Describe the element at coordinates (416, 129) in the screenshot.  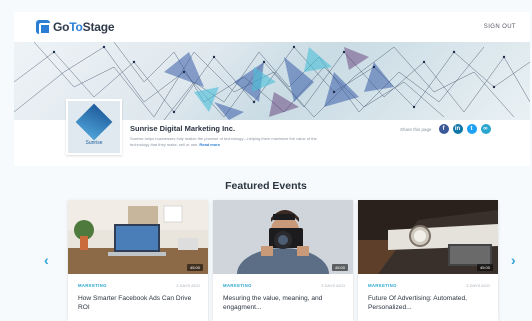
I see `share-label: Share this page` at that location.